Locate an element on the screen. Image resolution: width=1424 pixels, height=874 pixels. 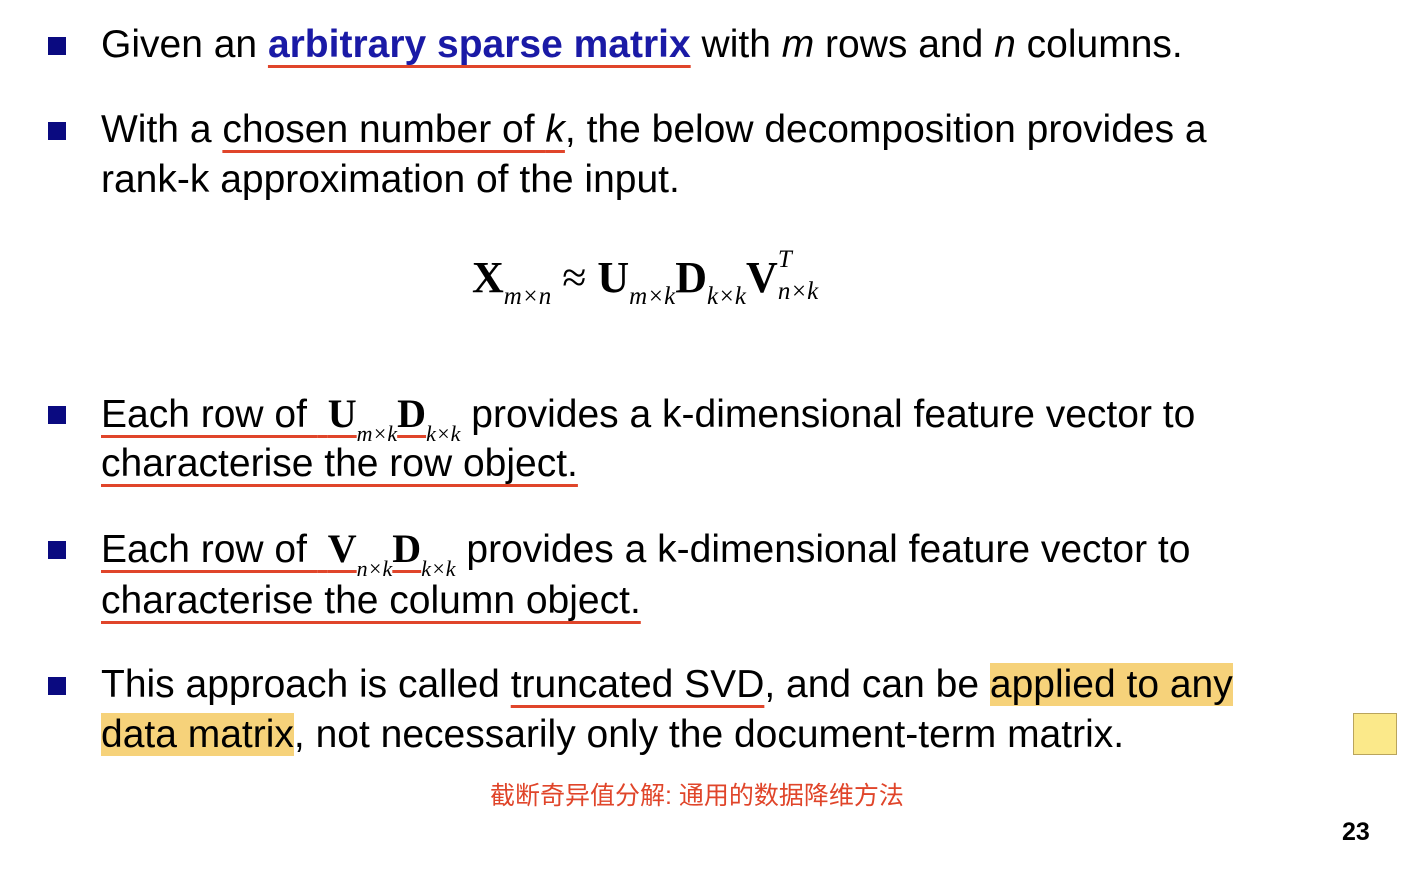
superscript: T is located at coordinates (784, 259).